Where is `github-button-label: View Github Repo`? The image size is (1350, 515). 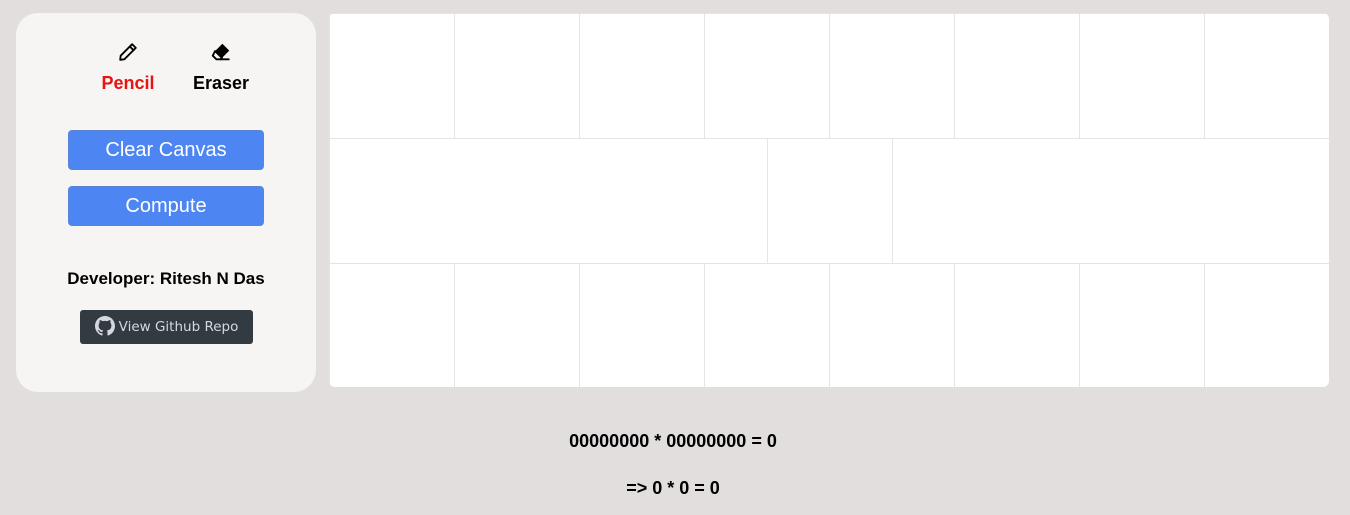 github-button-label: View Github Repo is located at coordinates (178, 327).